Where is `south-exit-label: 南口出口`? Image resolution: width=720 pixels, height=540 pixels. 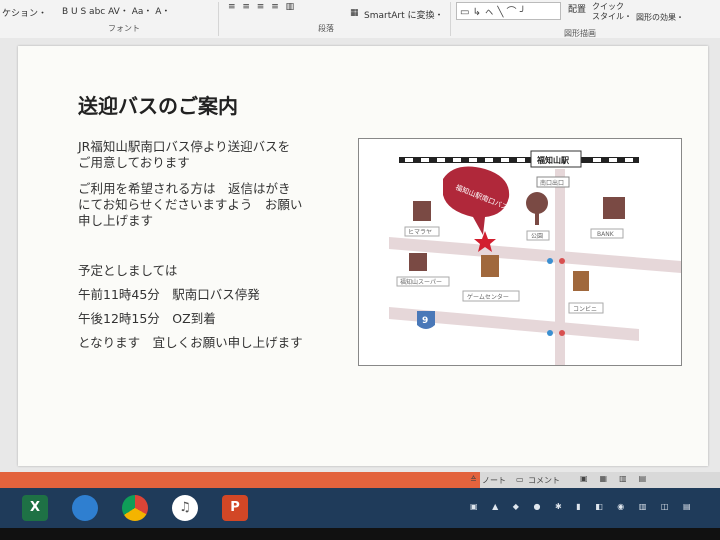 south-exit-label: 南口出口 is located at coordinates (552, 183).